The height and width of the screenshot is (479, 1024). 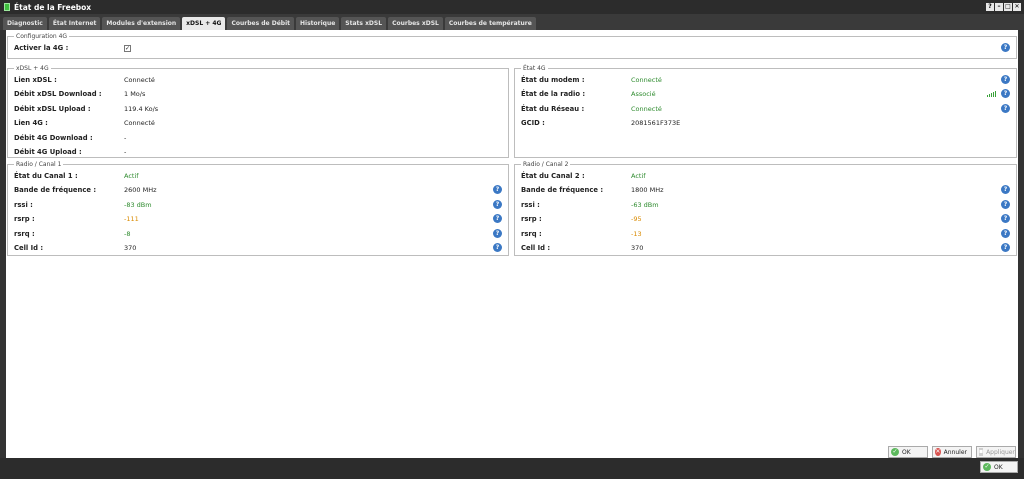 I want to click on dialog-buttons: ✓ OK ✕ Annuler ▪ Appliquer, so click(x=952, y=452).